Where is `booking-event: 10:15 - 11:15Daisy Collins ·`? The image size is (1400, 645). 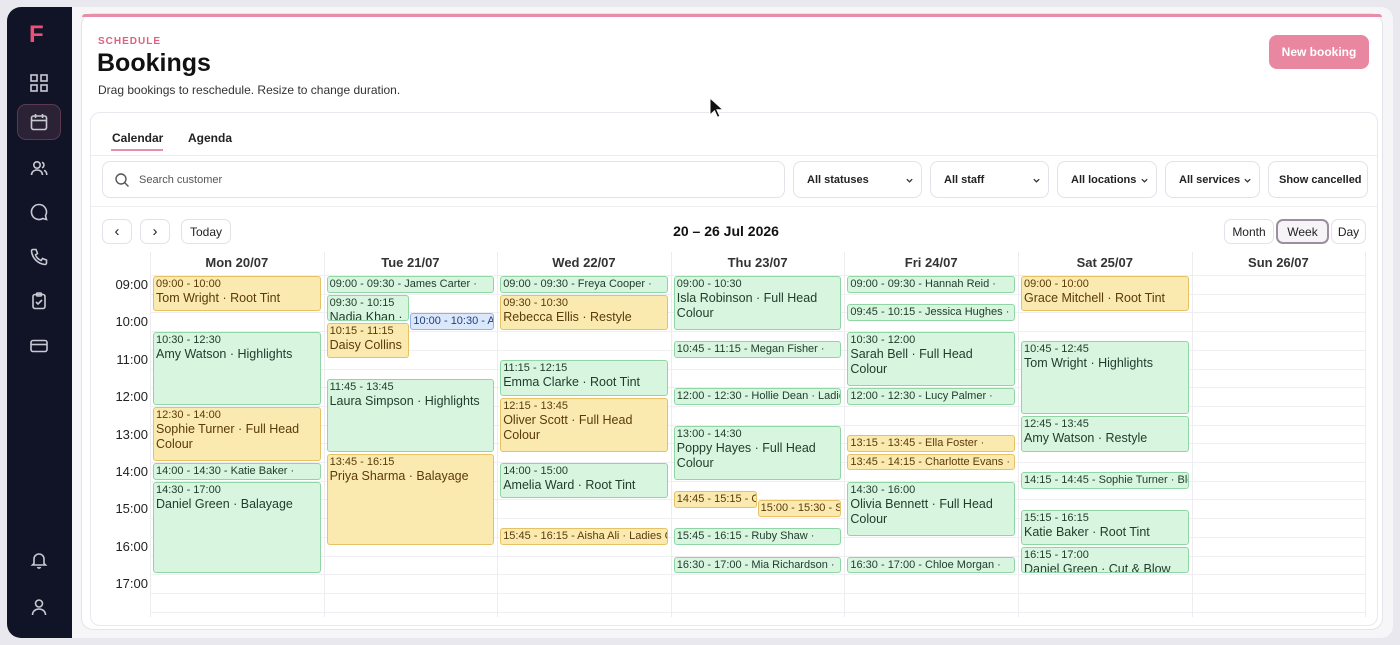
booking-event: 10:15 - 11:15Daisy Collins · is located at coordinates (368, 340).